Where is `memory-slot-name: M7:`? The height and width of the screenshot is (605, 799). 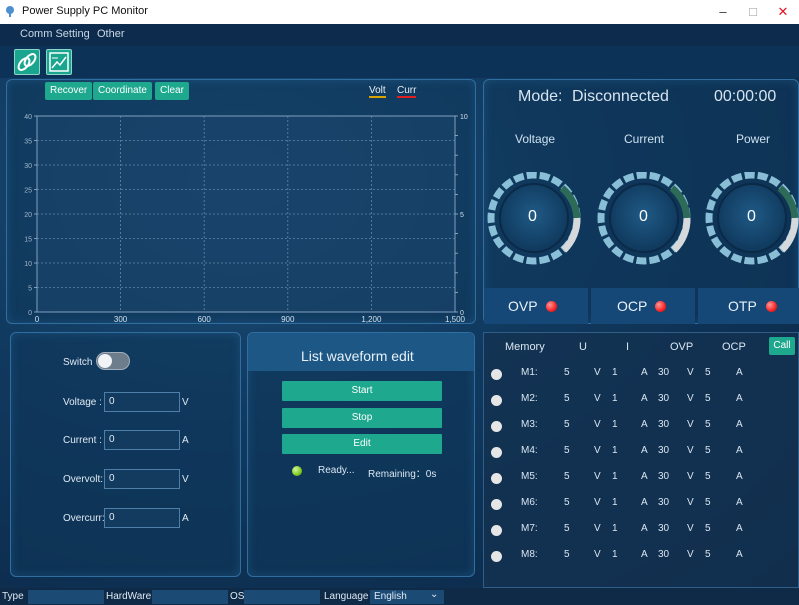
memory-slot-name: M7: is located at coordinates (529, 528).